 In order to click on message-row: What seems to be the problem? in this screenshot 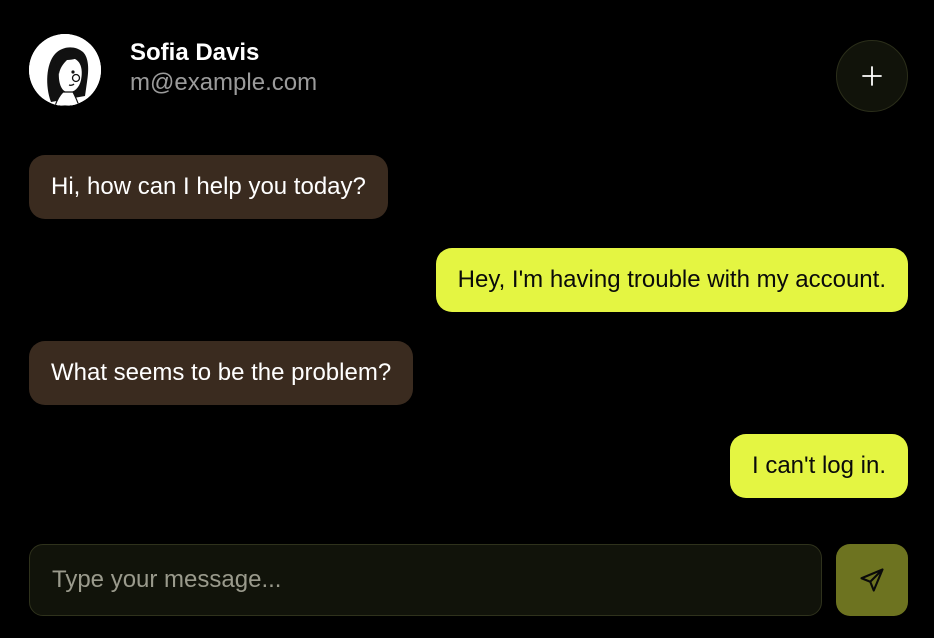, I will do `click(468, 373)`.